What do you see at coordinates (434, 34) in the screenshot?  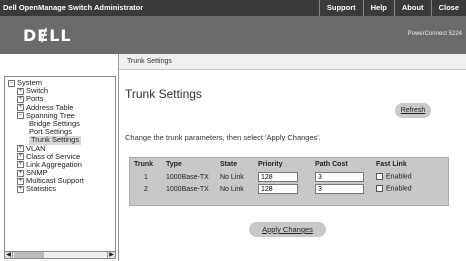 I see `model-name: PowerConnect 5224` at bounding box center [434, 34].